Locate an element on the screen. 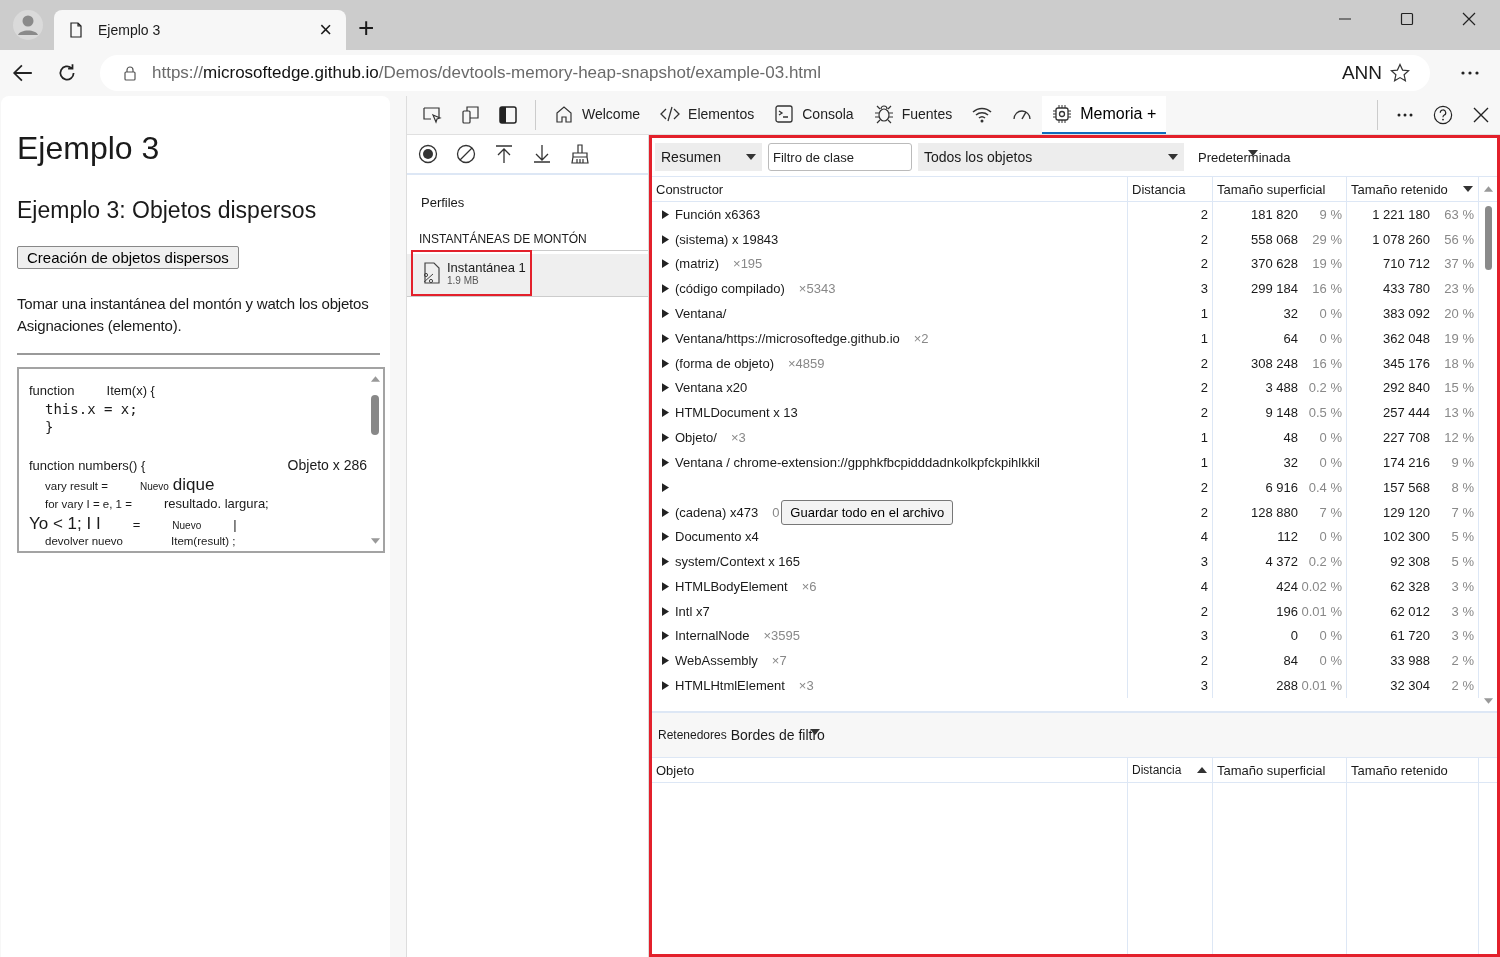 The height and width of the screenshot is (957, 1500). constructor-name: Ventana/ is located at coordinates (701, 314).